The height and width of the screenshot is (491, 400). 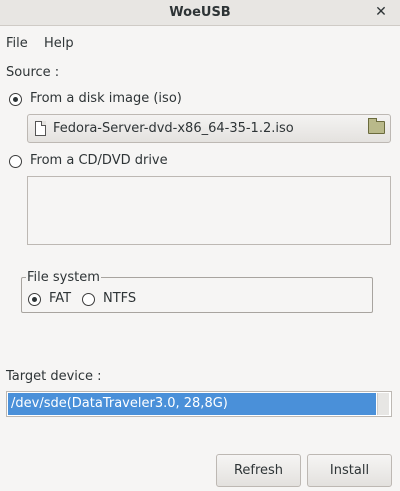 I want to click on radio-from-iso, so click(x=15, y=99).